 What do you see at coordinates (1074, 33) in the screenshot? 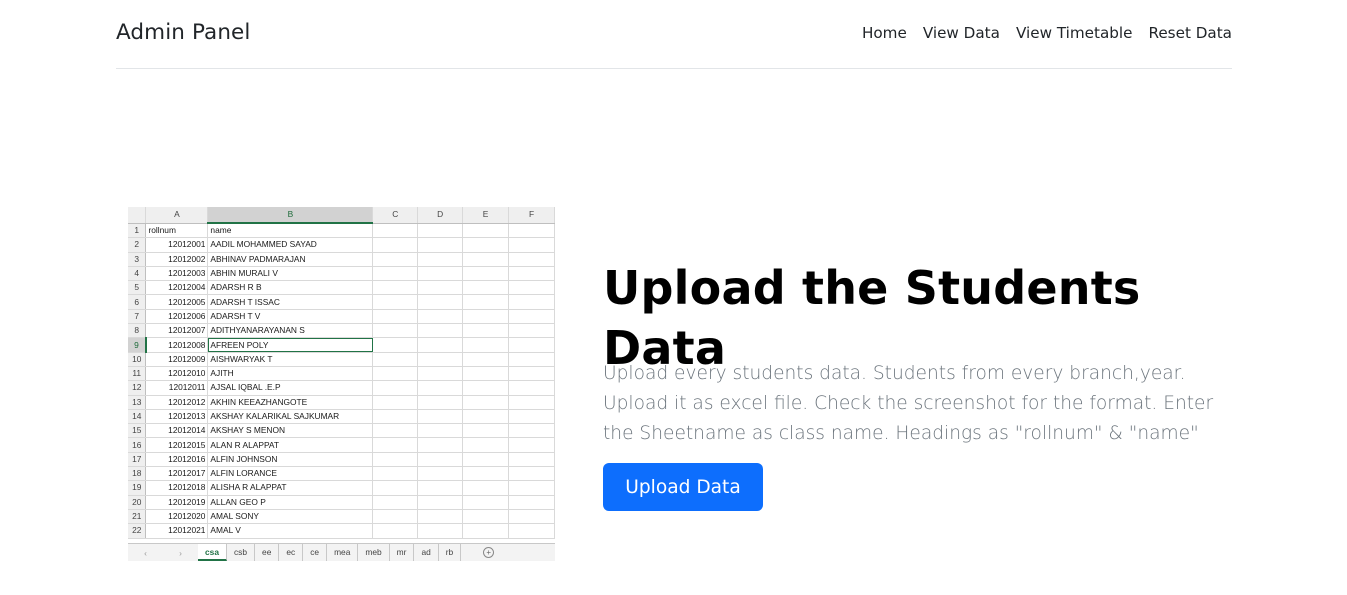
I see `nav-view-timetable: View Timetable` at bounding box center [1074, 33].